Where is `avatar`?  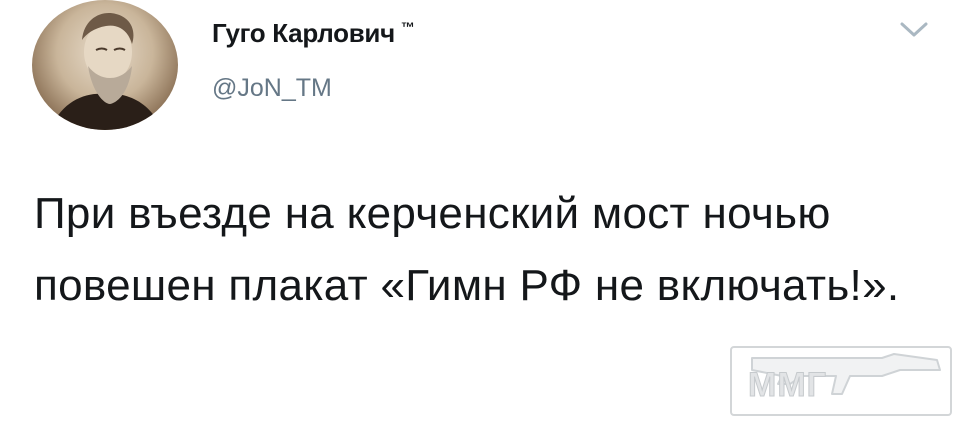 avatar is located at coordinates (105, 65).